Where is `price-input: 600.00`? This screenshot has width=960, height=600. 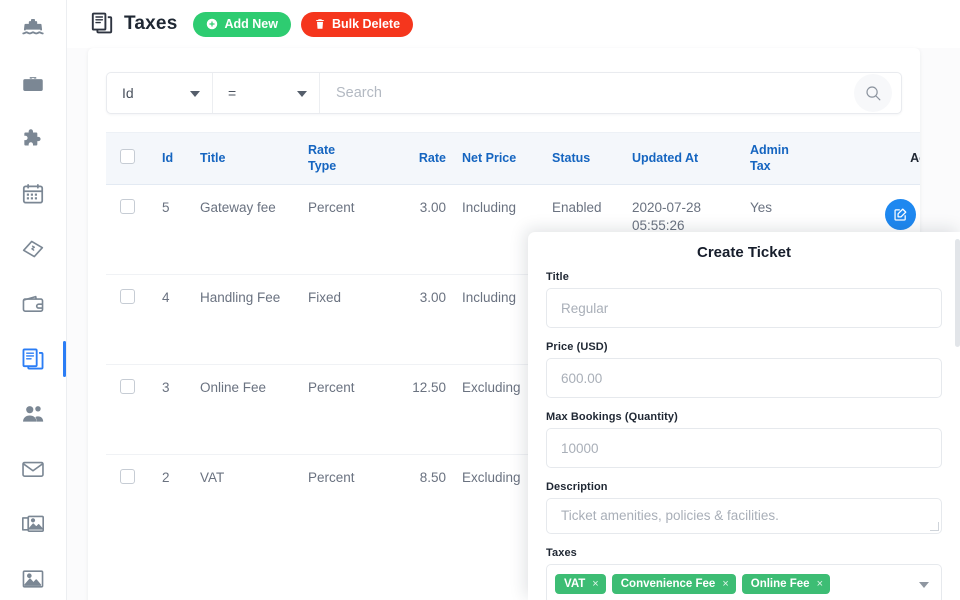
price-input: 600.00 is located at coordinates (744, 378).